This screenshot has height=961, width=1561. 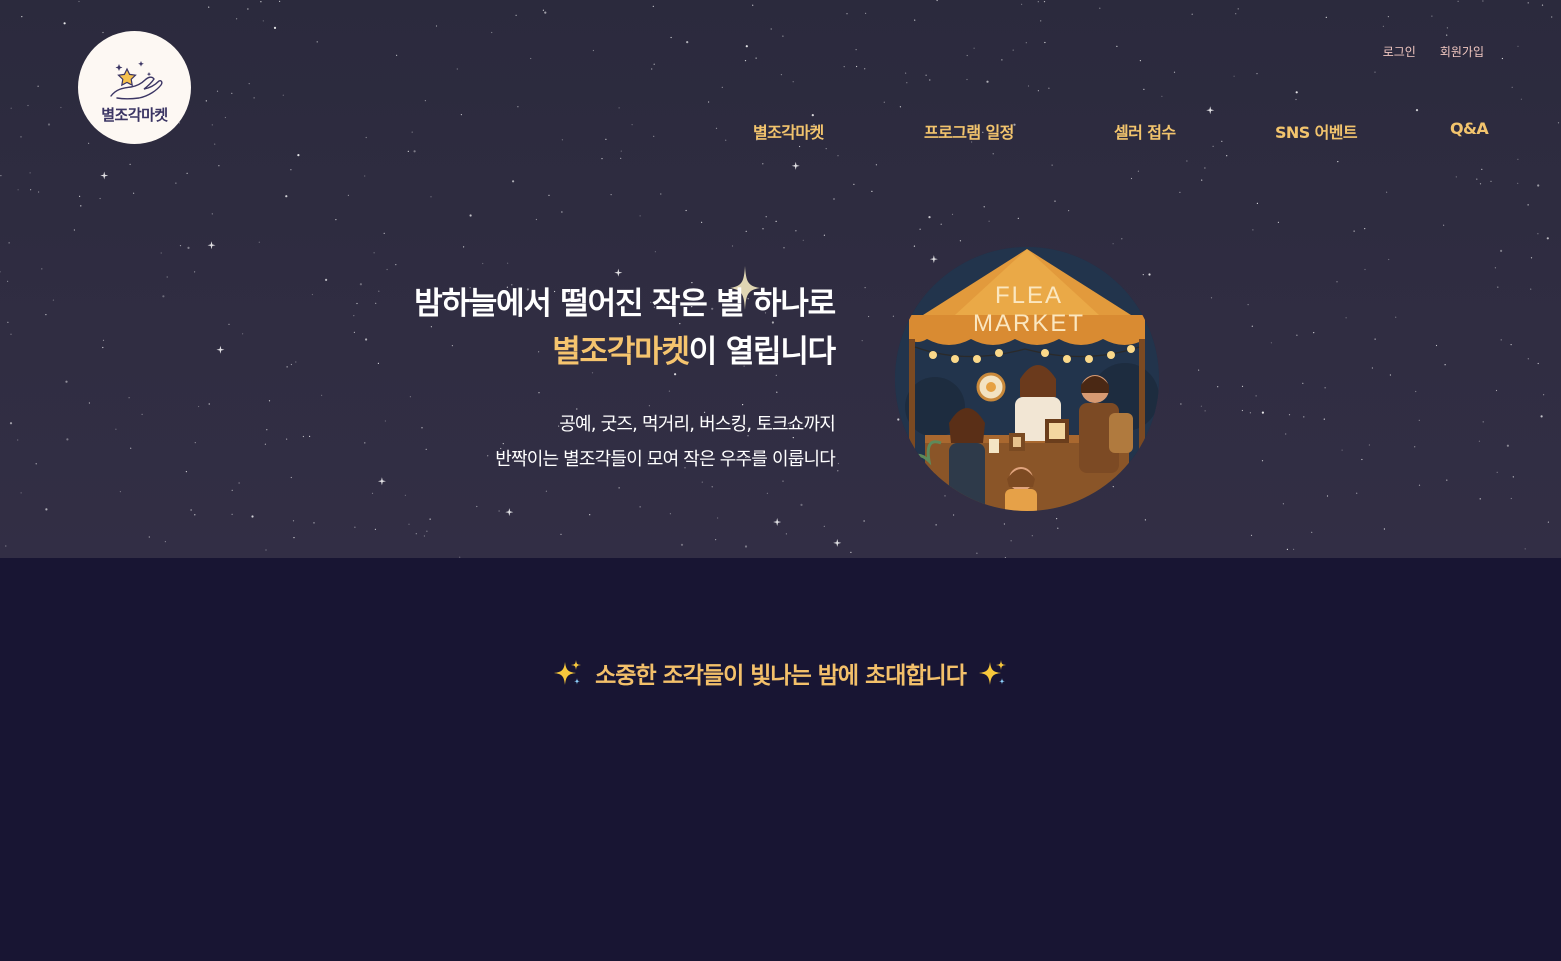 What do you see at coordinates (621, 352) in the screenshot?
I see `headline-accent: 별조각마켓` at bounding box center [621, 352].